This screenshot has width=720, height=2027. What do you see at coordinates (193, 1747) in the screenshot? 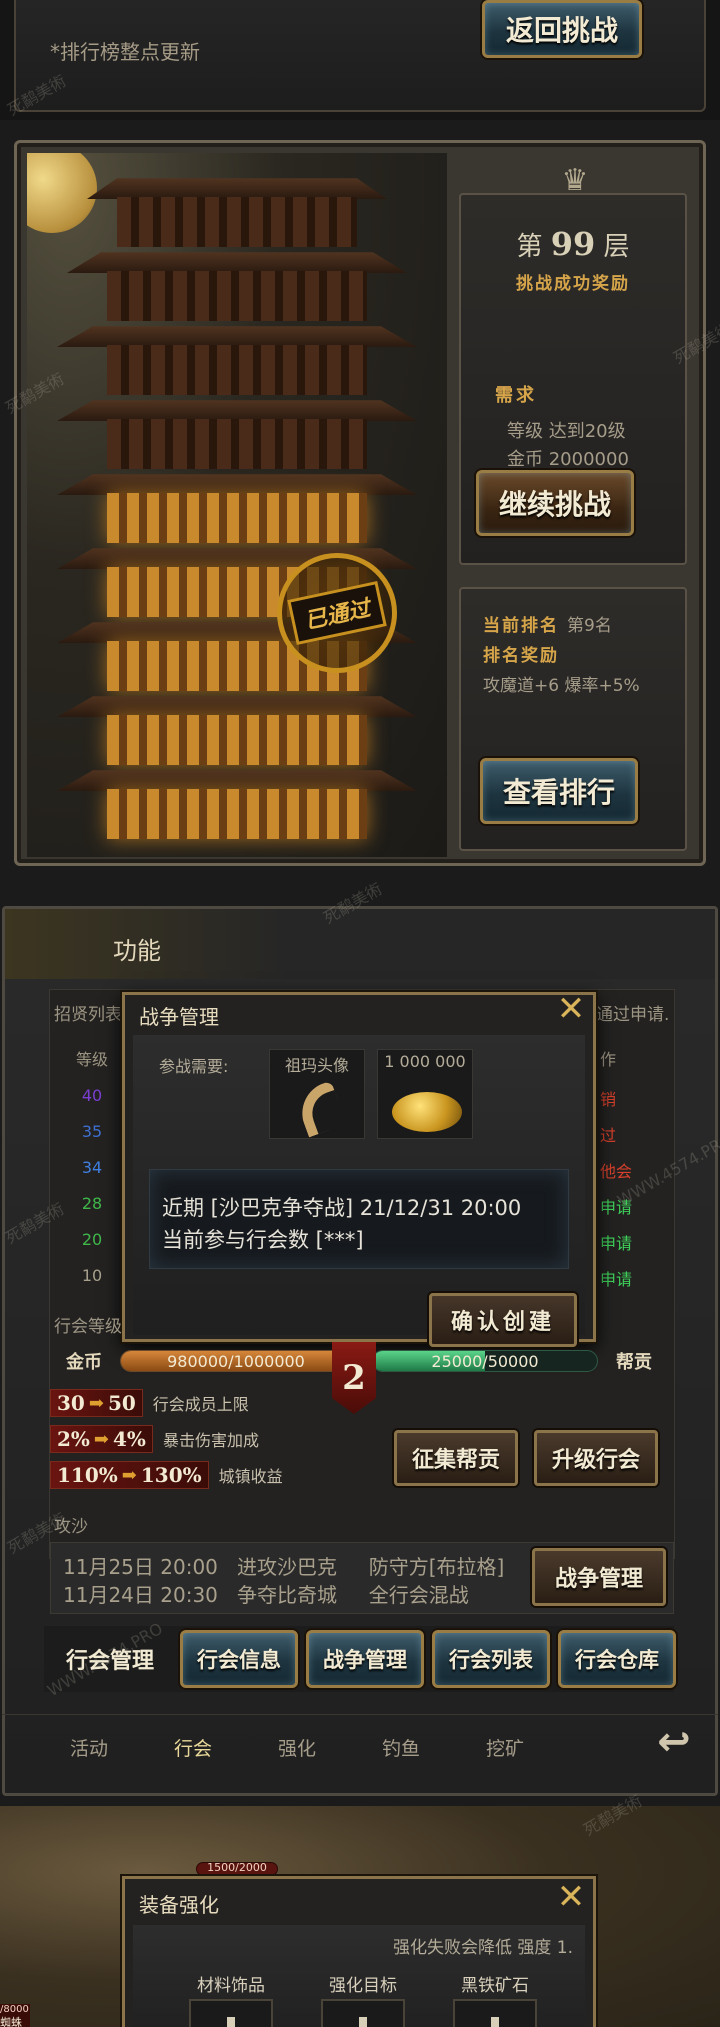
I see `nav-item-guild: 行会` at bounding box center [193, 1747].